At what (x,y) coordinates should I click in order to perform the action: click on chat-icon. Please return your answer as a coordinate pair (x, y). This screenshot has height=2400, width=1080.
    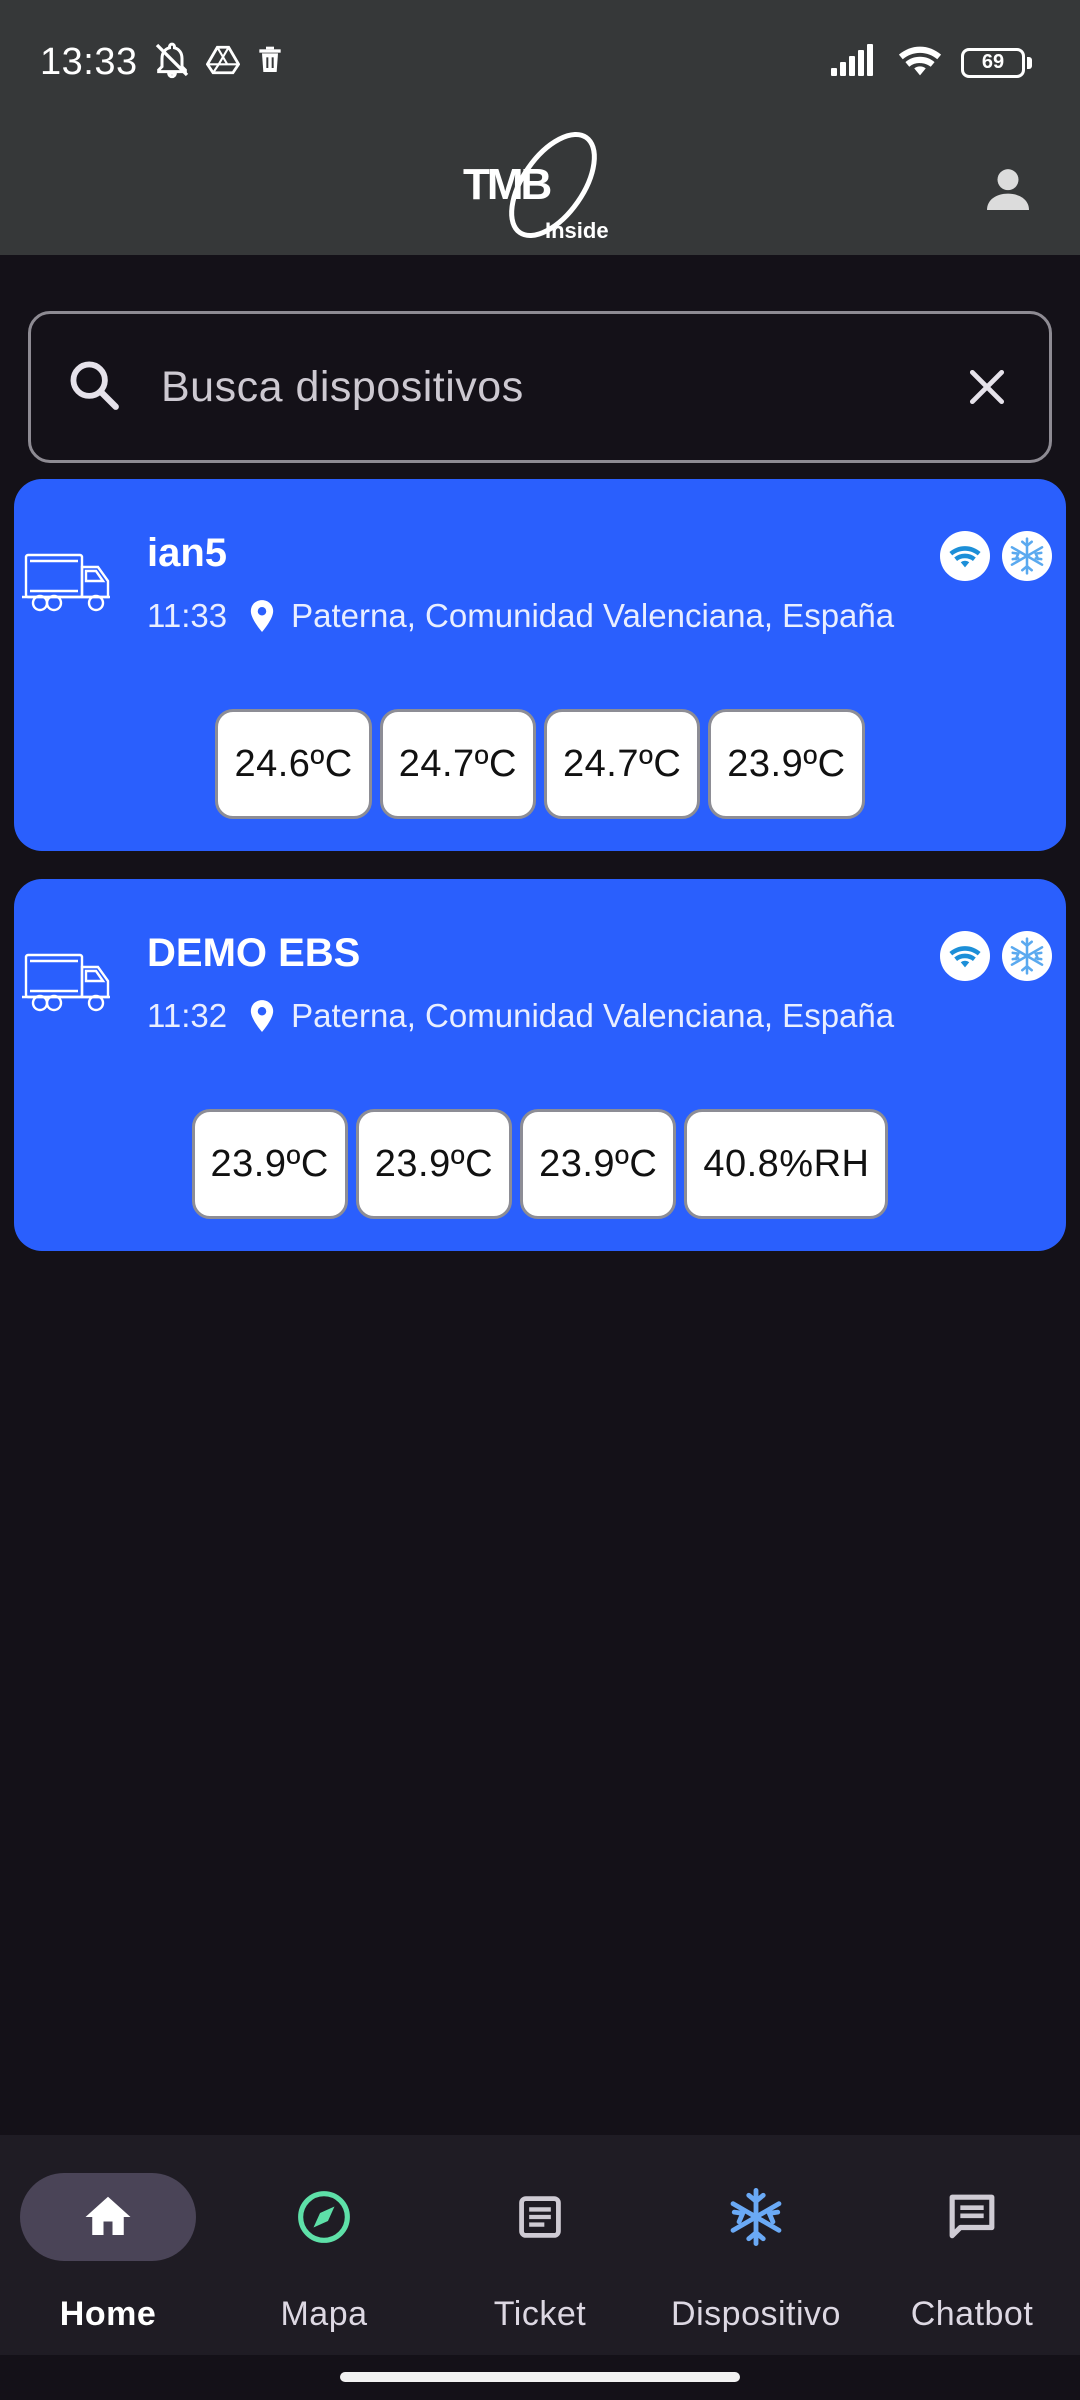
    Looking at the image, I should click on (972, 2217).